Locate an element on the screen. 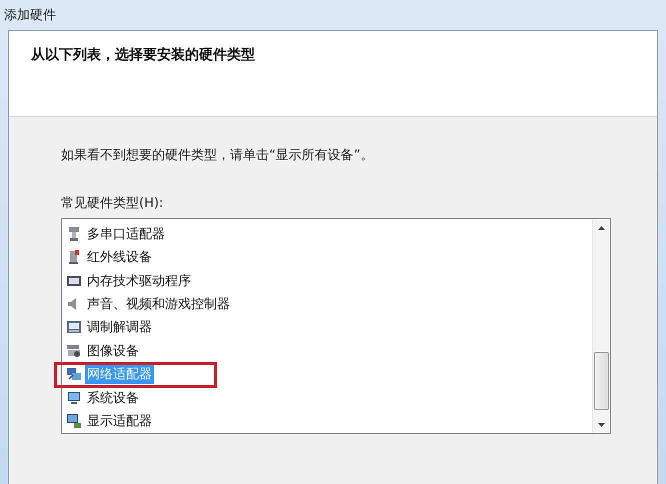  monitor-icon is located at coordinates (74, 421).